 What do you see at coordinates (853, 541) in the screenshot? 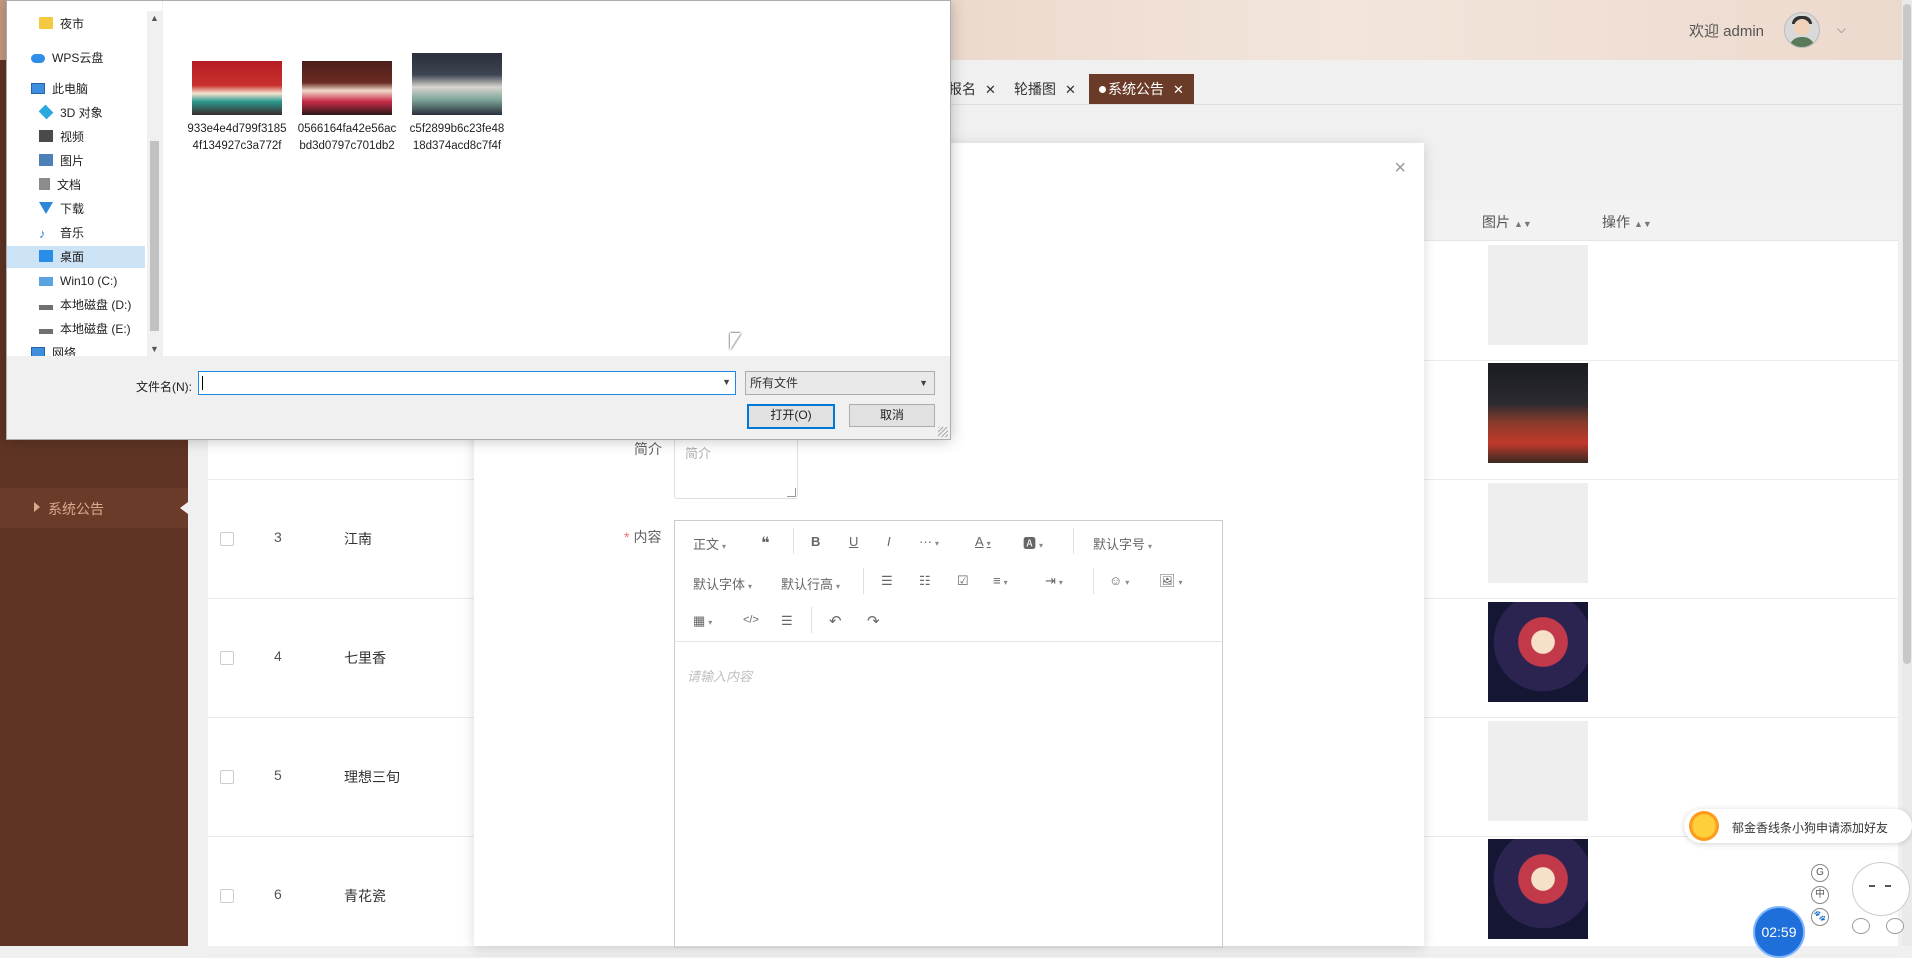
I see `underline-icon: U` at bounding box center [853, 541].